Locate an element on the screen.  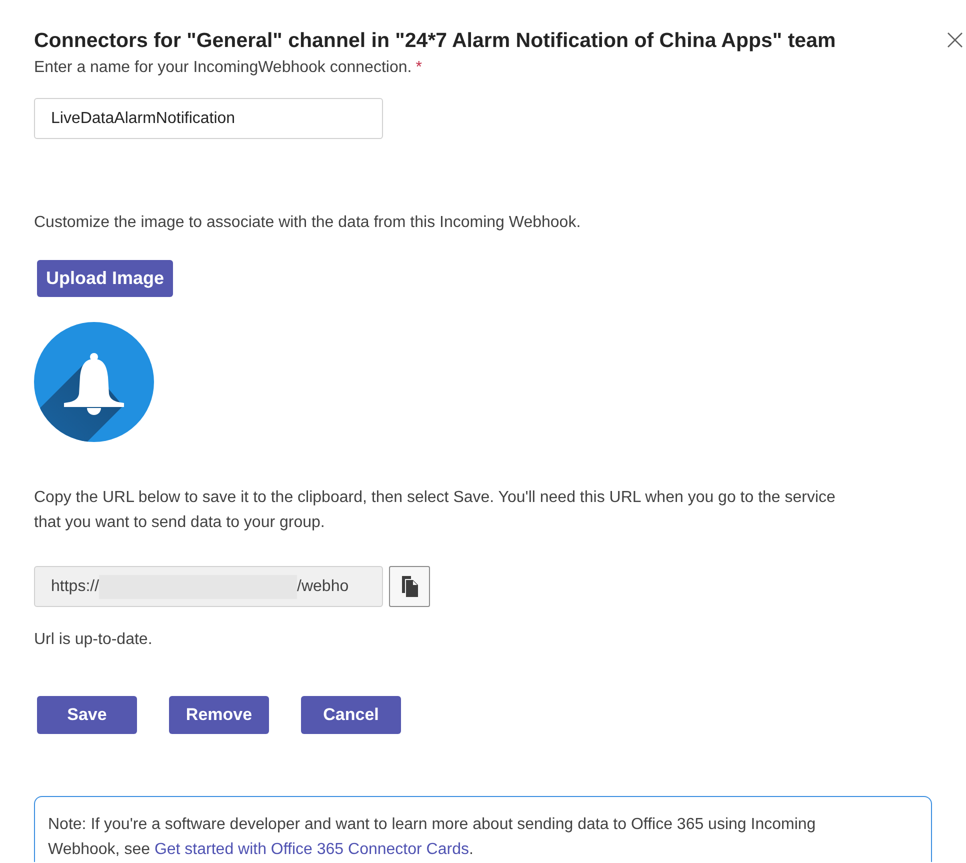
name-input-field: LiveDataAlarmNotification is located at coordinates (208, 118).